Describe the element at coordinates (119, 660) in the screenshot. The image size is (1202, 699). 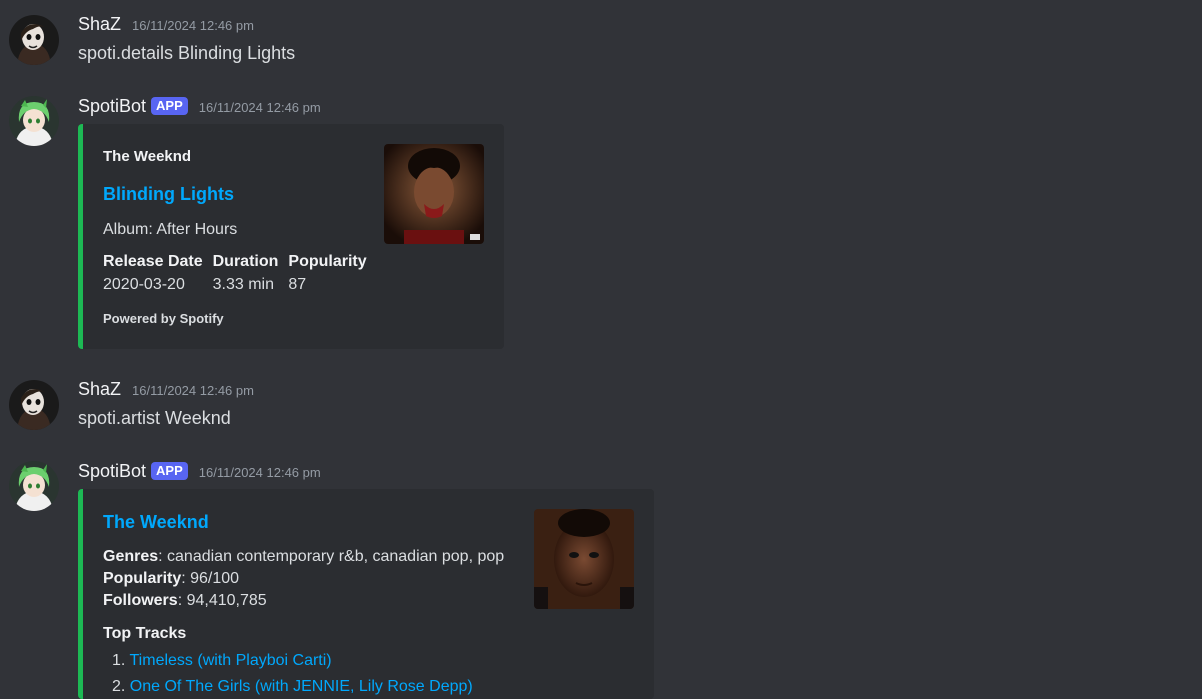
I see `track-number: 1.` at that location.